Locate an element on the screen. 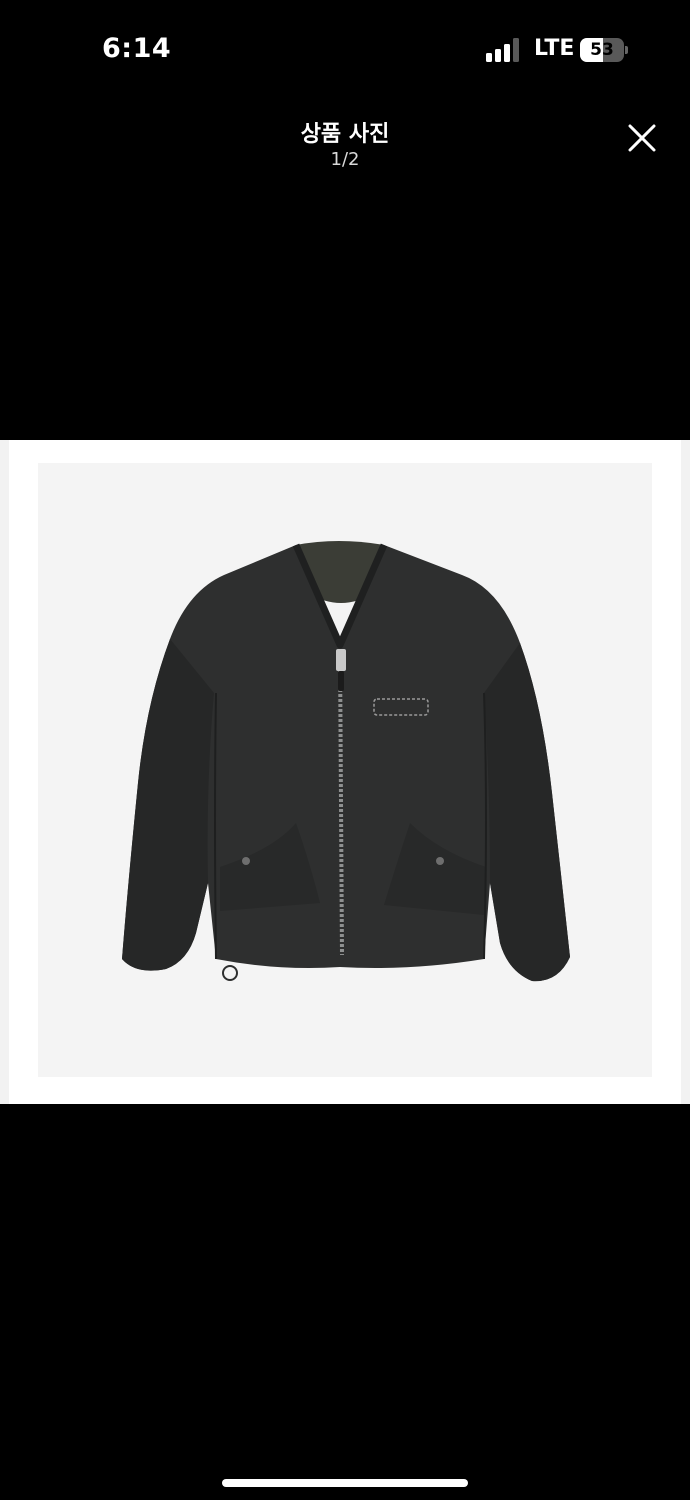  network-type: LTE is located at coordinates (554, 48).